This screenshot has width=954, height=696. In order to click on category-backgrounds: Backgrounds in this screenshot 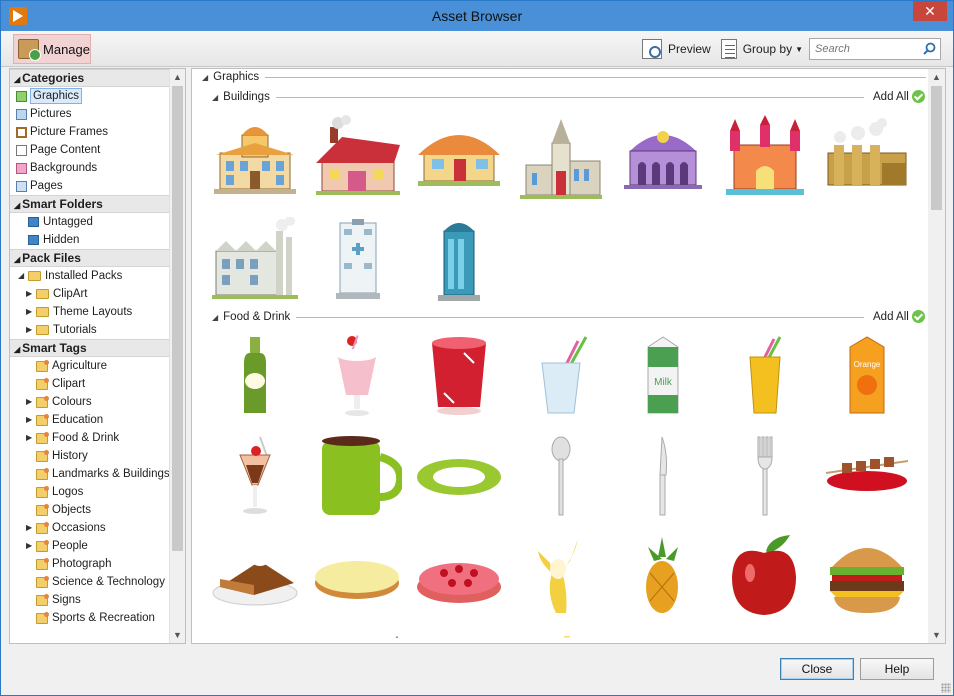, I will do `click(90, 168)`.